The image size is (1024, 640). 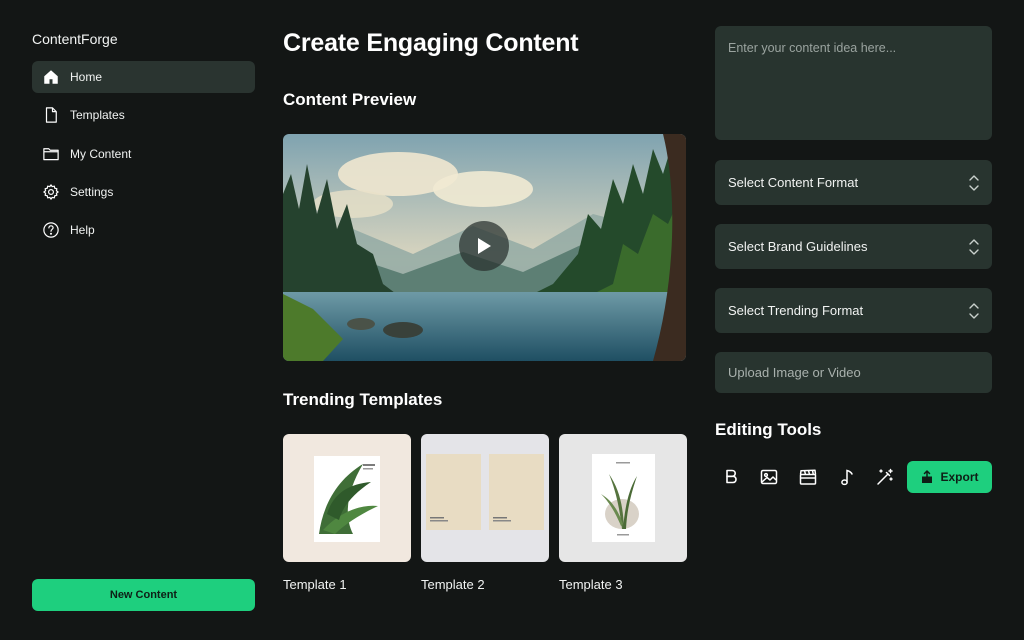 I want to click on content-idea-input, so click(x=853, y=83).